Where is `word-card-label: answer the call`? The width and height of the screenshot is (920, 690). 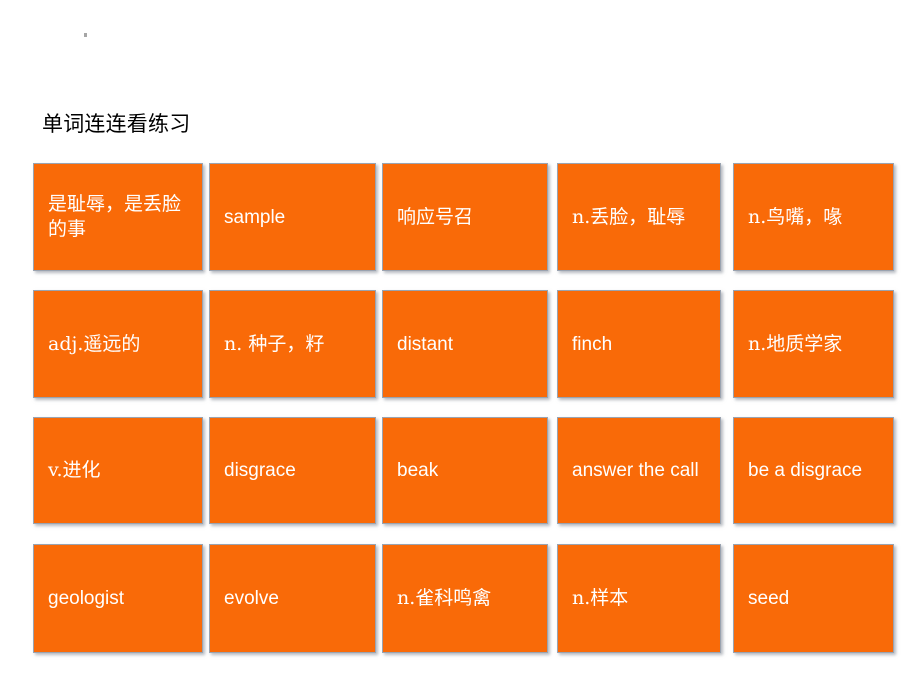 word-card-label: answer the call is located at coordinates (635, 470).